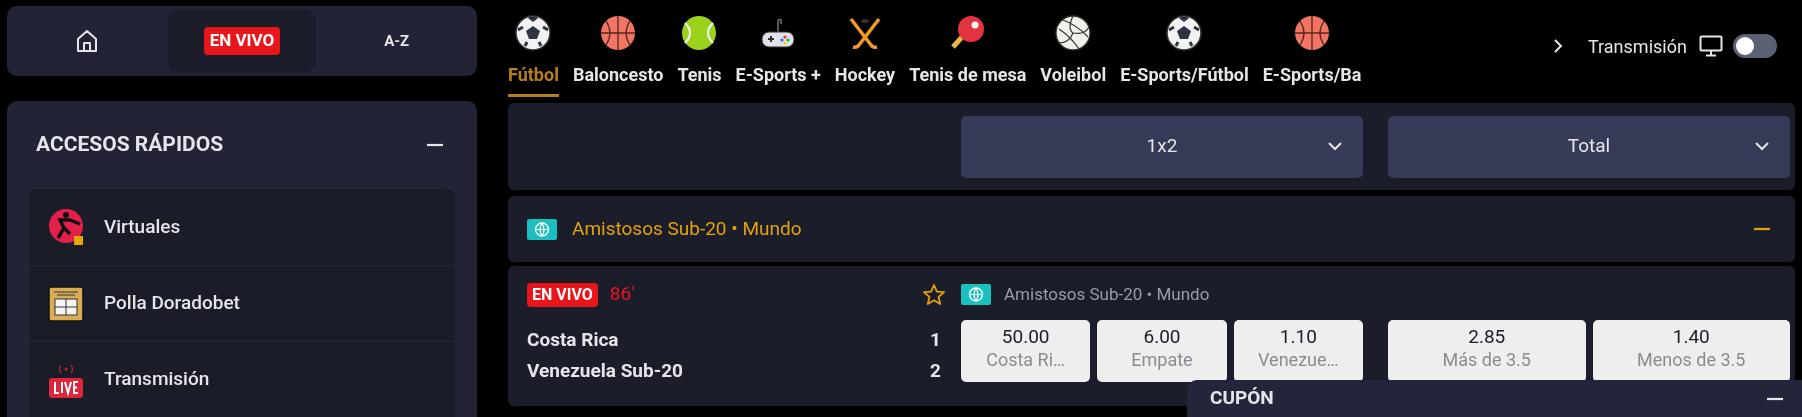 This screenshot has height=417, width=1802. I want to click on sport-tab: Voleibol, so click(1073, 48).